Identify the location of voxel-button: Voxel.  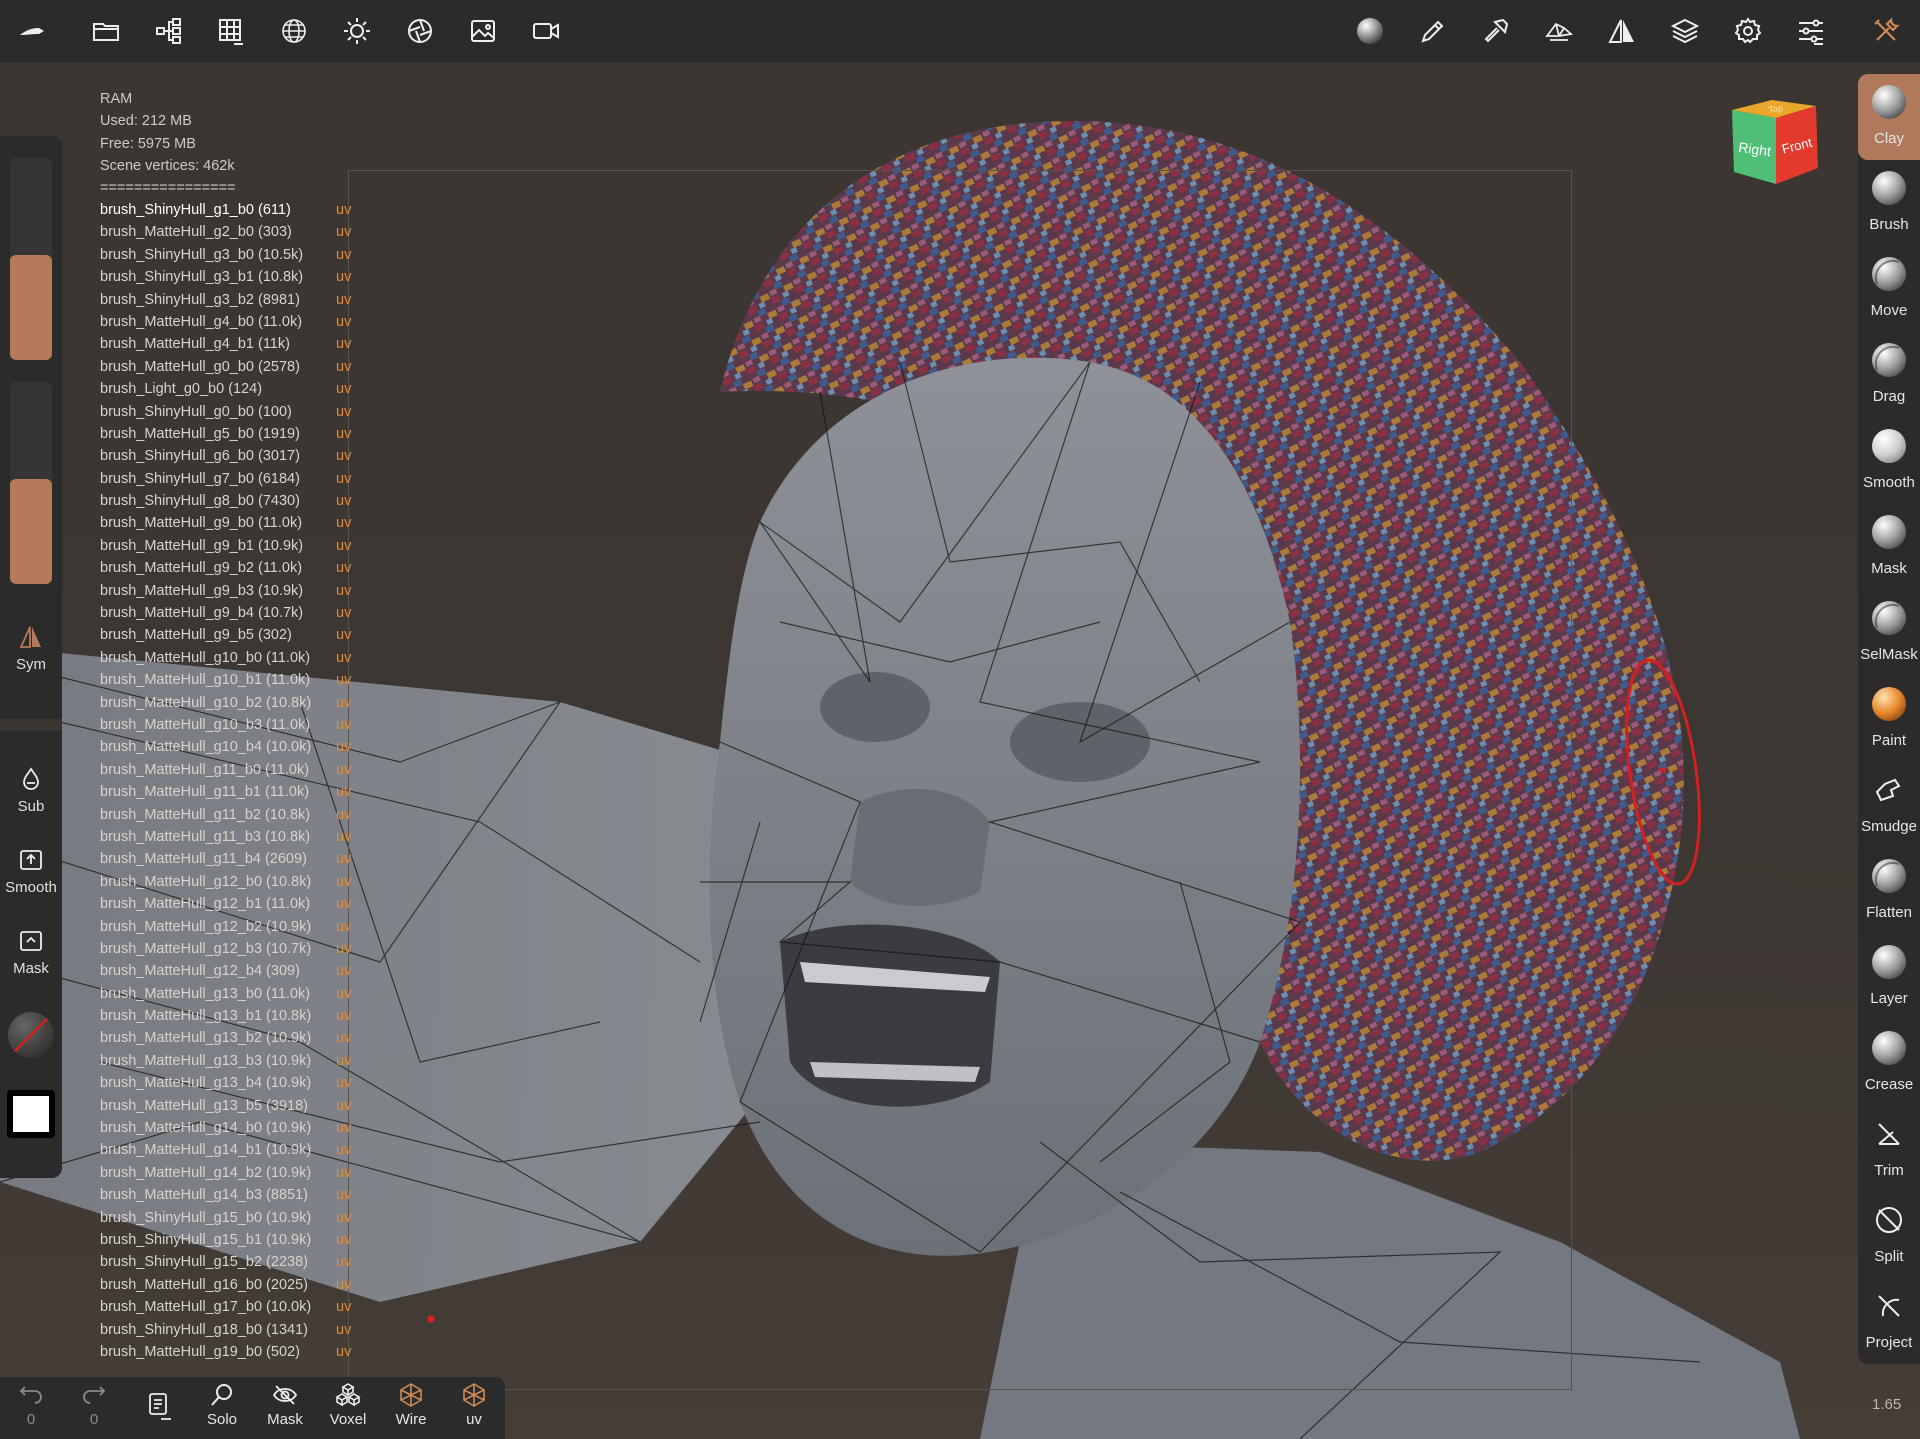
(348, 1404).